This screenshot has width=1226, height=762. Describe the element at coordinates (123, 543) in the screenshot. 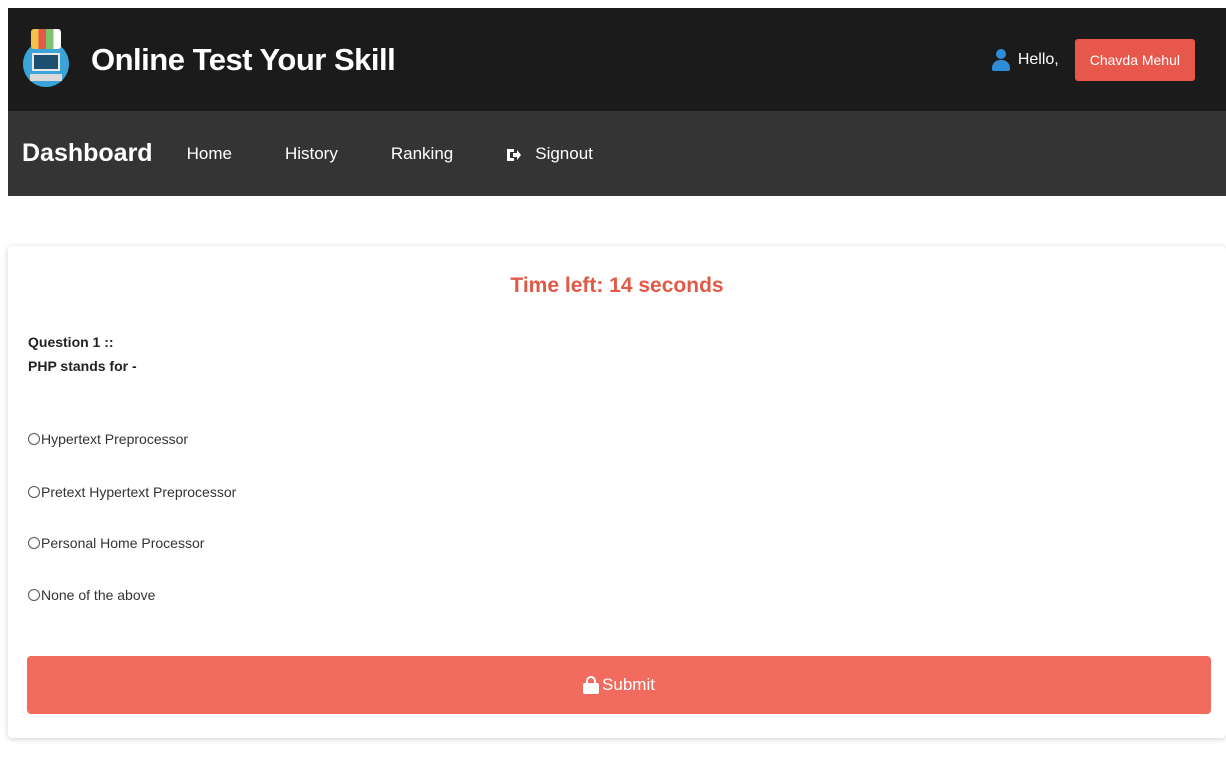

I see `answer-option-label: Personal Home Processor` at that location.